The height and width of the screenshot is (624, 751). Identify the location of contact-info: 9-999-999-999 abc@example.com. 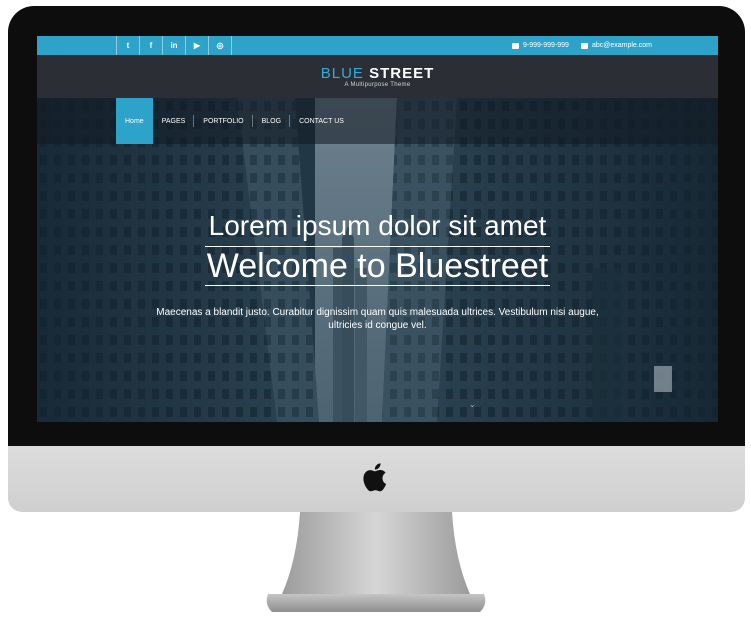
(582, 45).